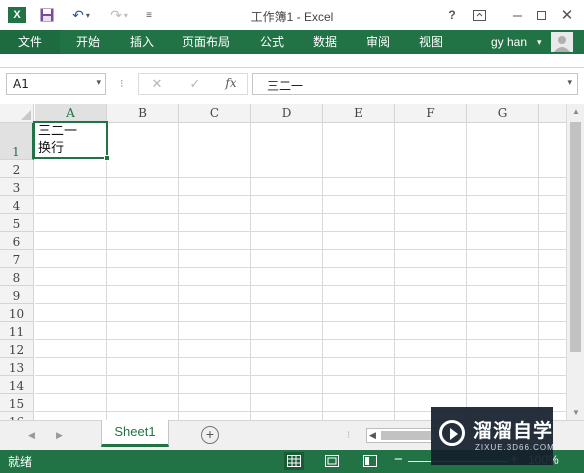 The image size is (584, 473). I want to click on ribbon-tabs: 文件 开始 插入 页面布局 公式 数据 审阅 视图 gy han ▾, so click(292, 42).